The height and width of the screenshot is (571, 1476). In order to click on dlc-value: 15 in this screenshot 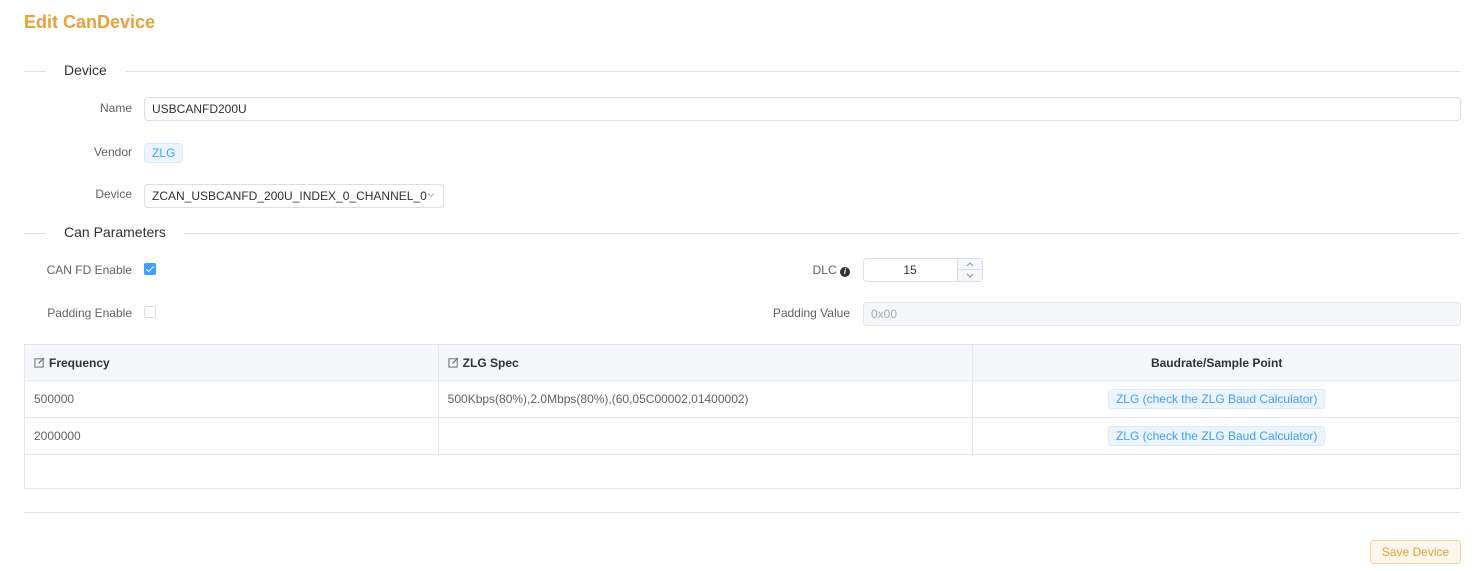, I will do `click(910, 270)`.